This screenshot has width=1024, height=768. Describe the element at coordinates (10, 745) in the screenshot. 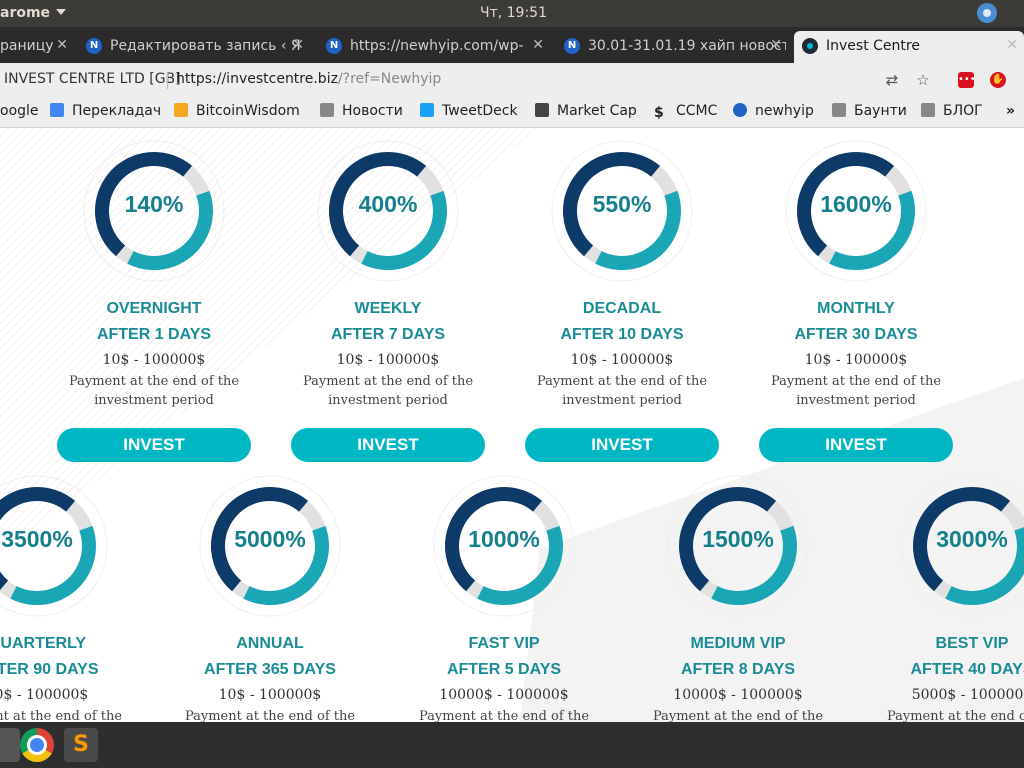

I see `files-launcher-icon` at that location.